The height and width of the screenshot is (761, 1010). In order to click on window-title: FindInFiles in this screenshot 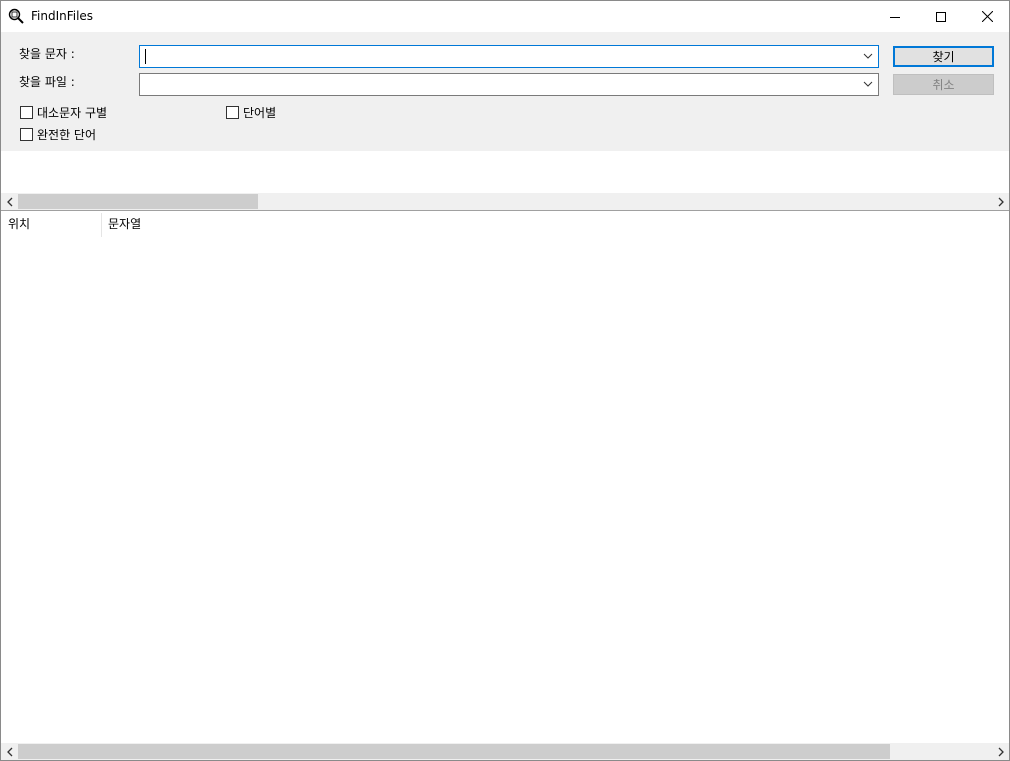, I will do `click(62, 16)`.